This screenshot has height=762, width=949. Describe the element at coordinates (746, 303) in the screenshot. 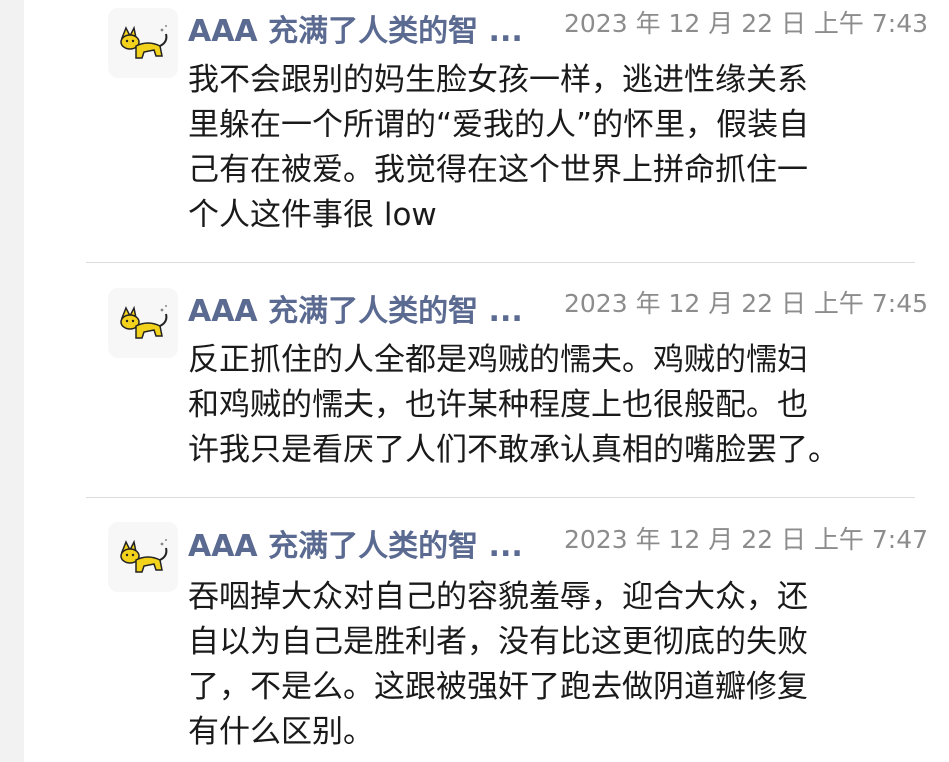

I see `comment-timestamp: 2023 年 12 月 22 日 上午 7:45` at that location.